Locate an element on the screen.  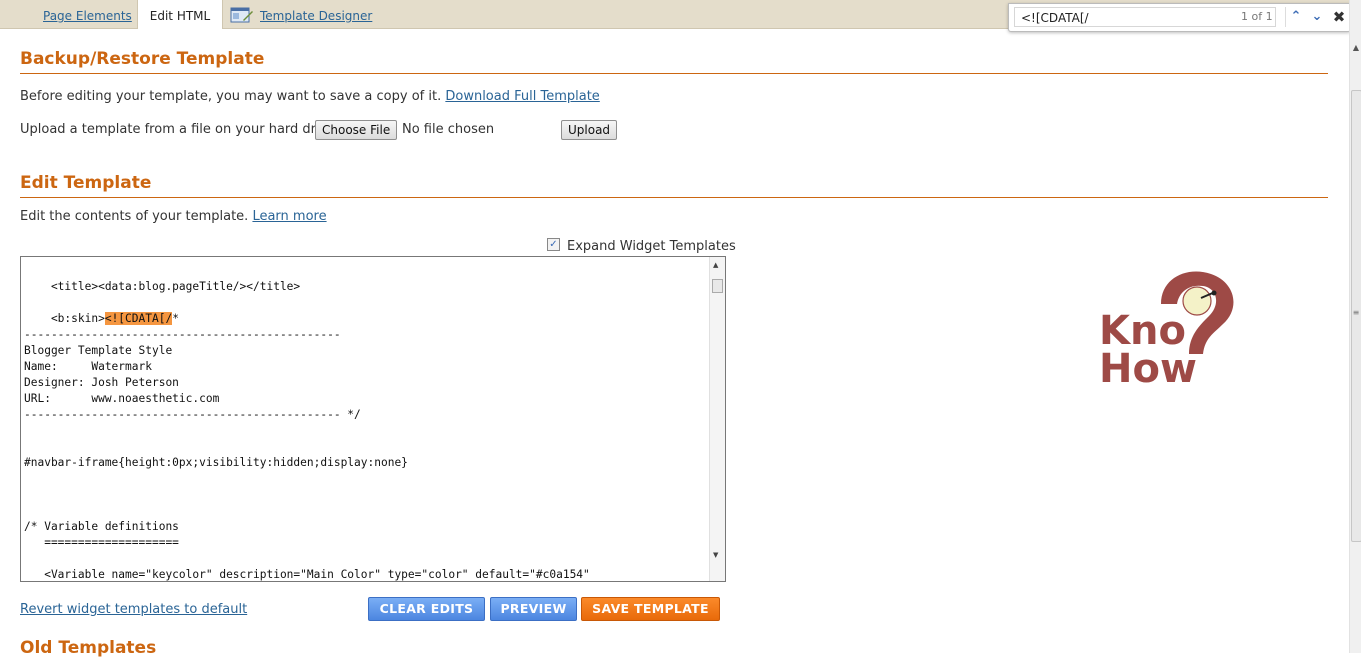
code-line: Blogger Template Style is located at coordinates (98, 350).